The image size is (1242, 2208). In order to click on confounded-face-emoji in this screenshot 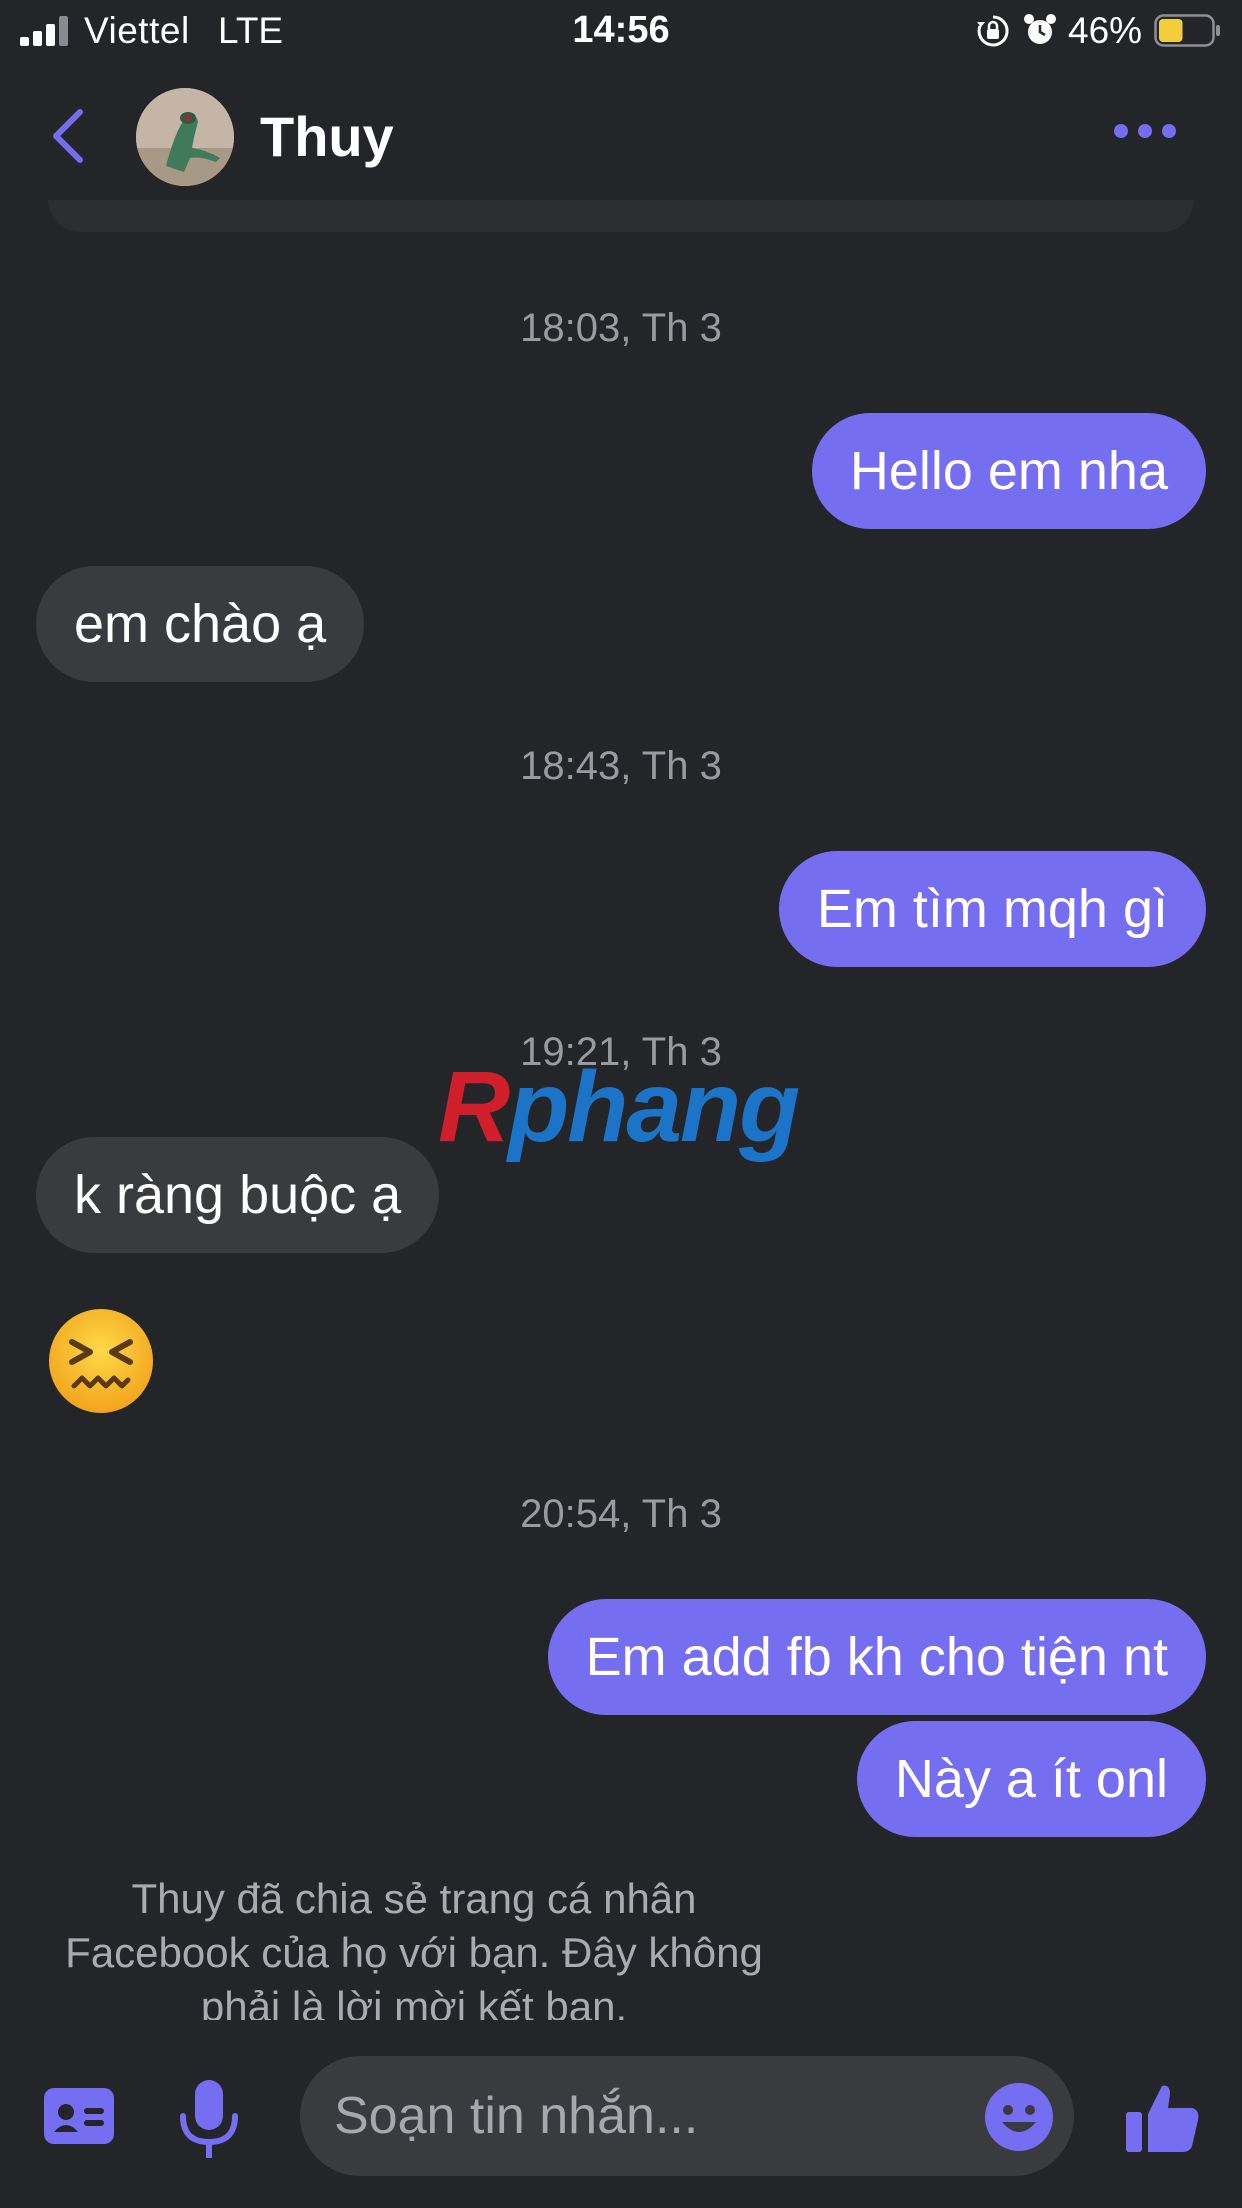, I will do `click(101, 1361)`.